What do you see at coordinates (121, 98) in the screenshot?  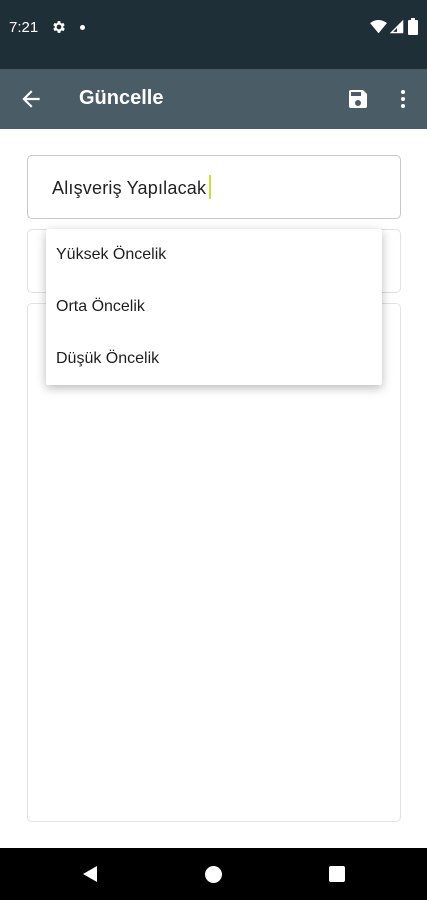 I see `page-title: Güncelle` at bounding box center [121, 98].